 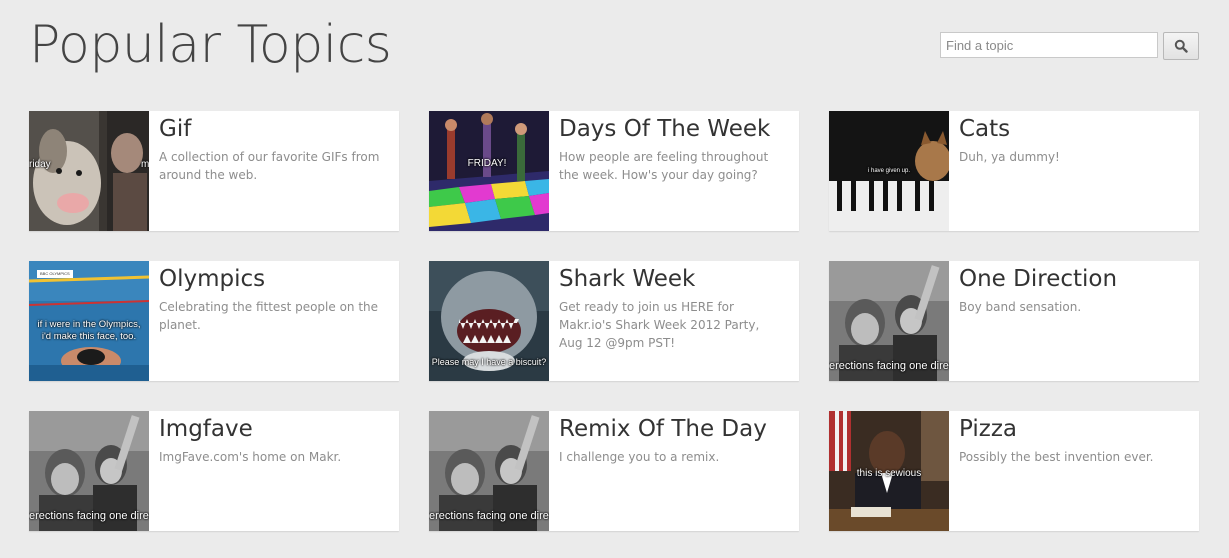 I want to click on thumbnail-caption: riday, so click(x=40, y=164).